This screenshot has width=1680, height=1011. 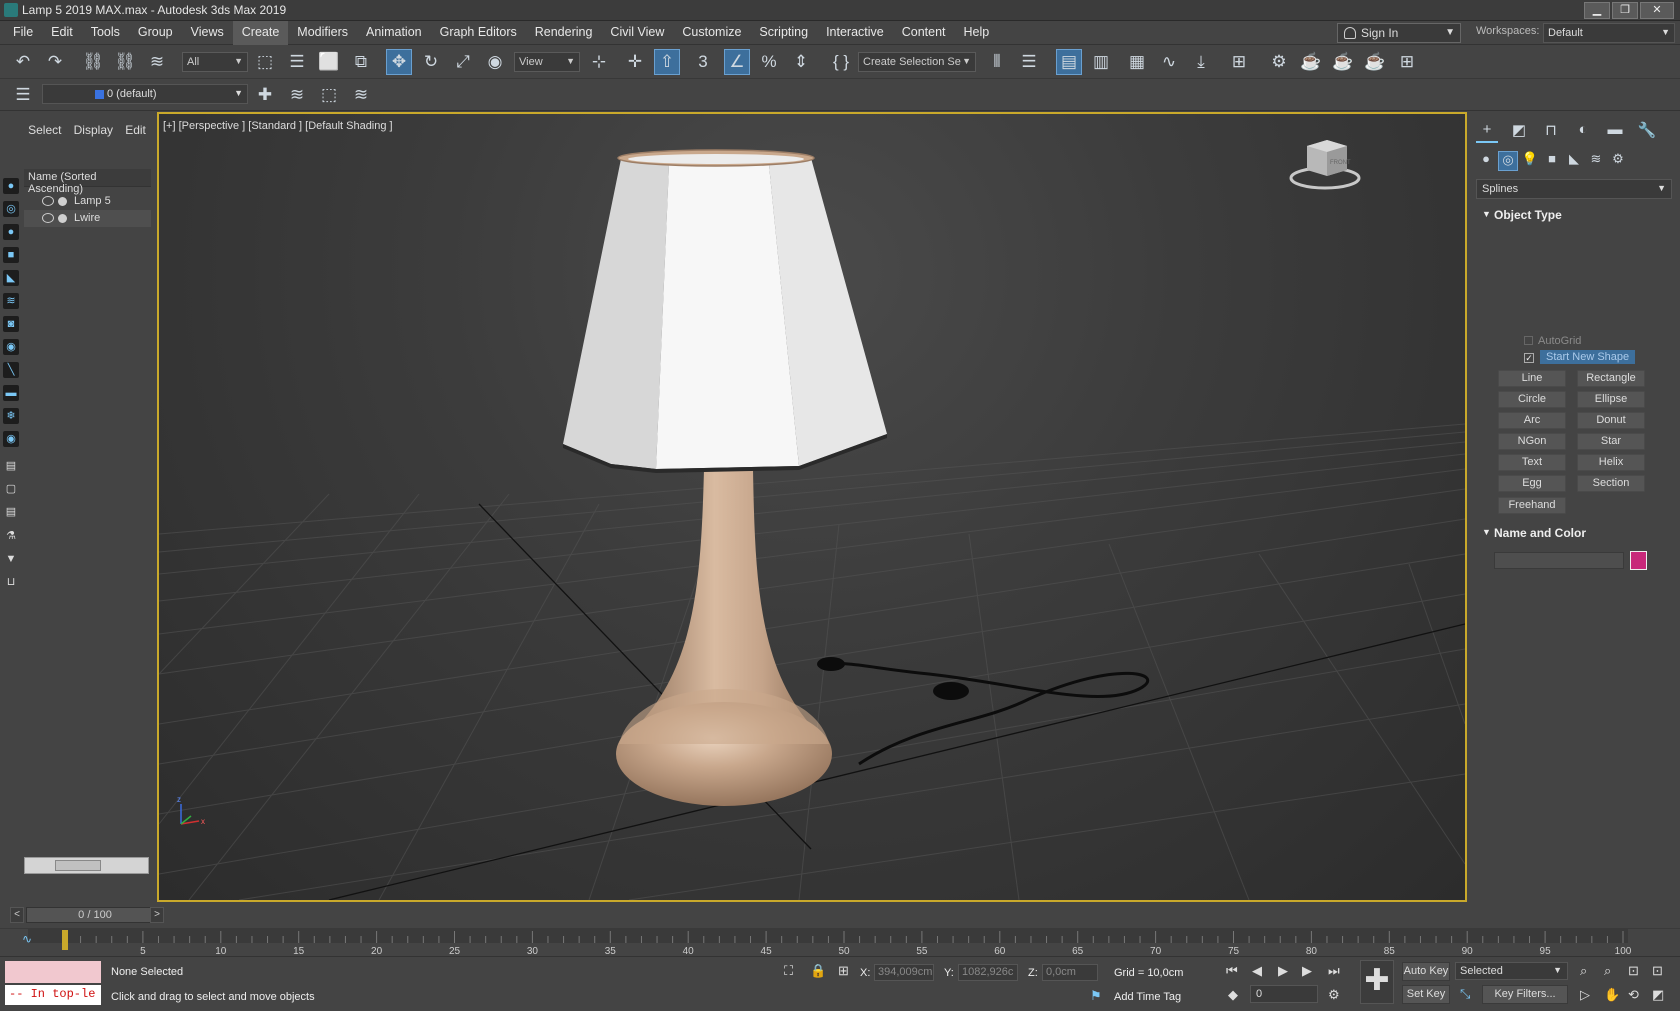 What do you see at coordinates (265, 95) in the screenshot?
I see `create-new-layer-icon: ✚` at bounding box center [265, 95].